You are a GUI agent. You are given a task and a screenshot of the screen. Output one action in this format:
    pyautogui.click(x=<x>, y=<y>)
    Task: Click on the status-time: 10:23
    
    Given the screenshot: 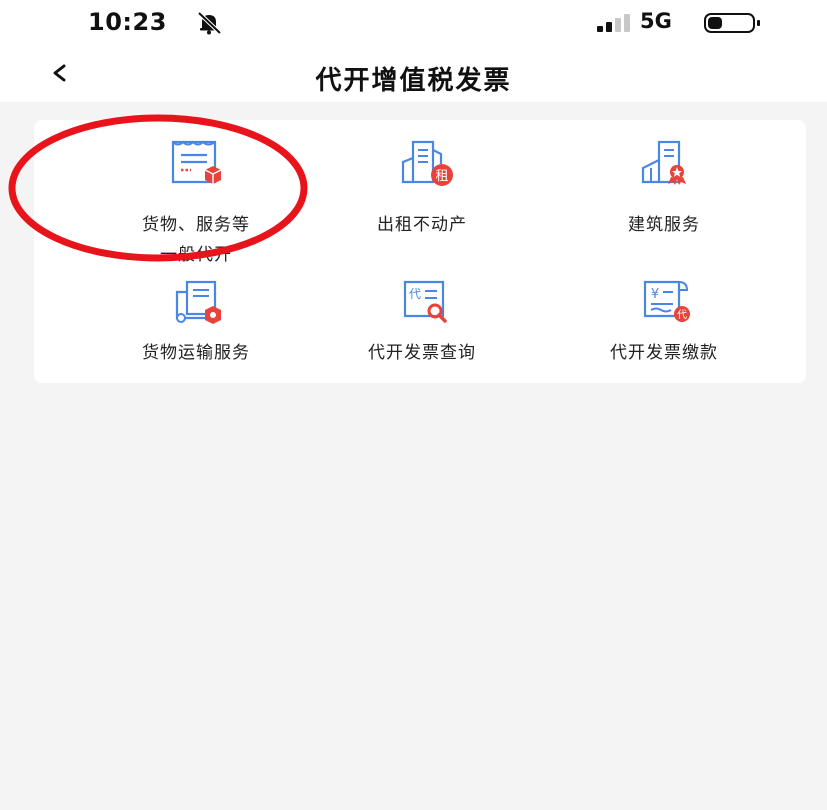 What is the action you would take?
    pyautogui.click(x=127, y=22)
    